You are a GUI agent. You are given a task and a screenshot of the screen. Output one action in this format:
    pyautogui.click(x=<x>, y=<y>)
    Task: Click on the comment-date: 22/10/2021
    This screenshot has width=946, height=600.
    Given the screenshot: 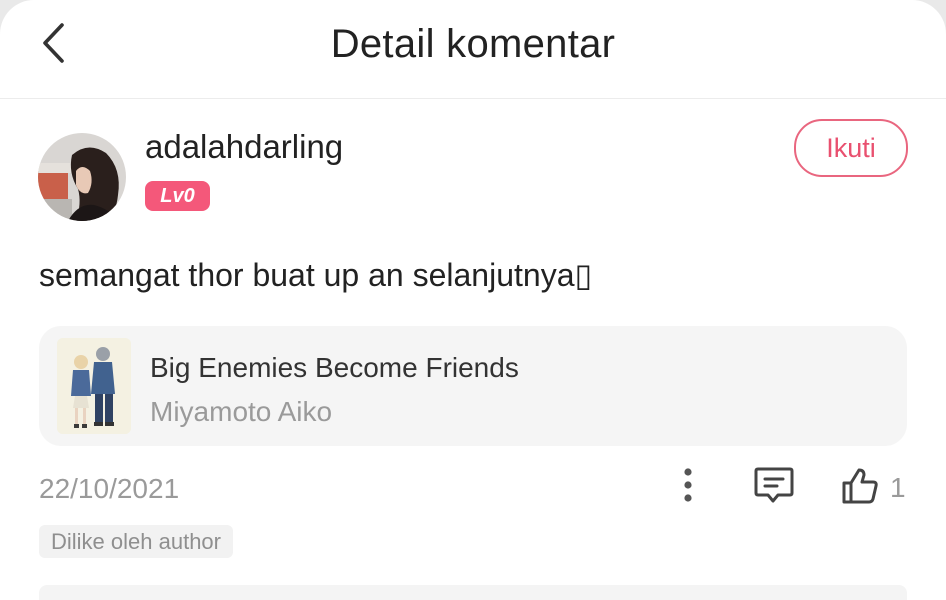 What is the action you would take?
    pyautogui.click(x=109, y=488)
    